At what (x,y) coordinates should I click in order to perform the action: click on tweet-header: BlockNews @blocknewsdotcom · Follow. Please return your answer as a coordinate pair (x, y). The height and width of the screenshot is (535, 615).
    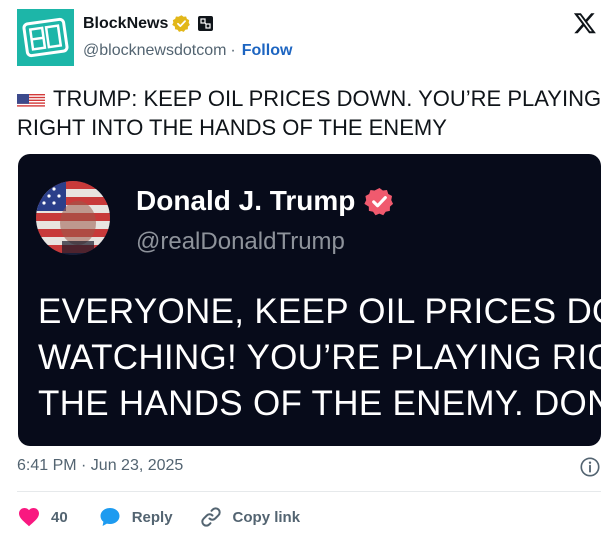
    Looking at the image, I should click on (312, 39).